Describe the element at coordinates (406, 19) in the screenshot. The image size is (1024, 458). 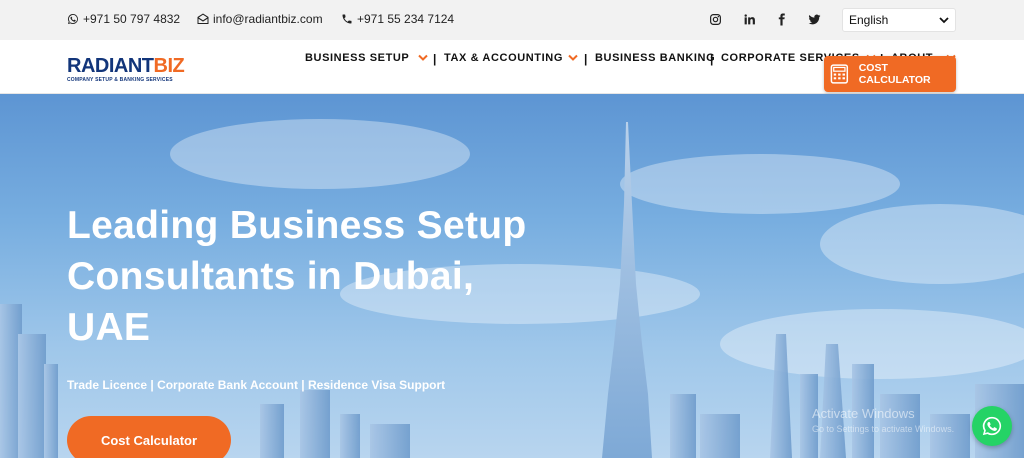
I see `phone-number: +971 55 234 7124` at that location.